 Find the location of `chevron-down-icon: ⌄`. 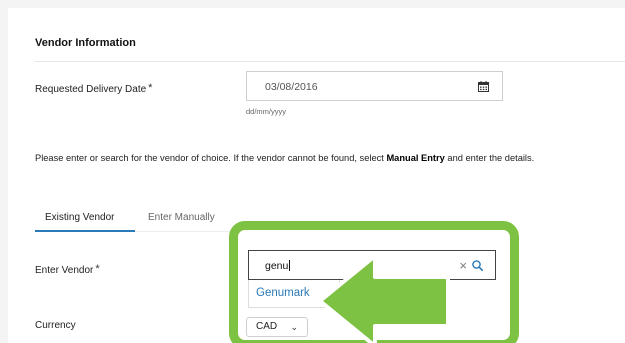

chevron-down-icon: ⌄ is located at coordinates (294, 327).